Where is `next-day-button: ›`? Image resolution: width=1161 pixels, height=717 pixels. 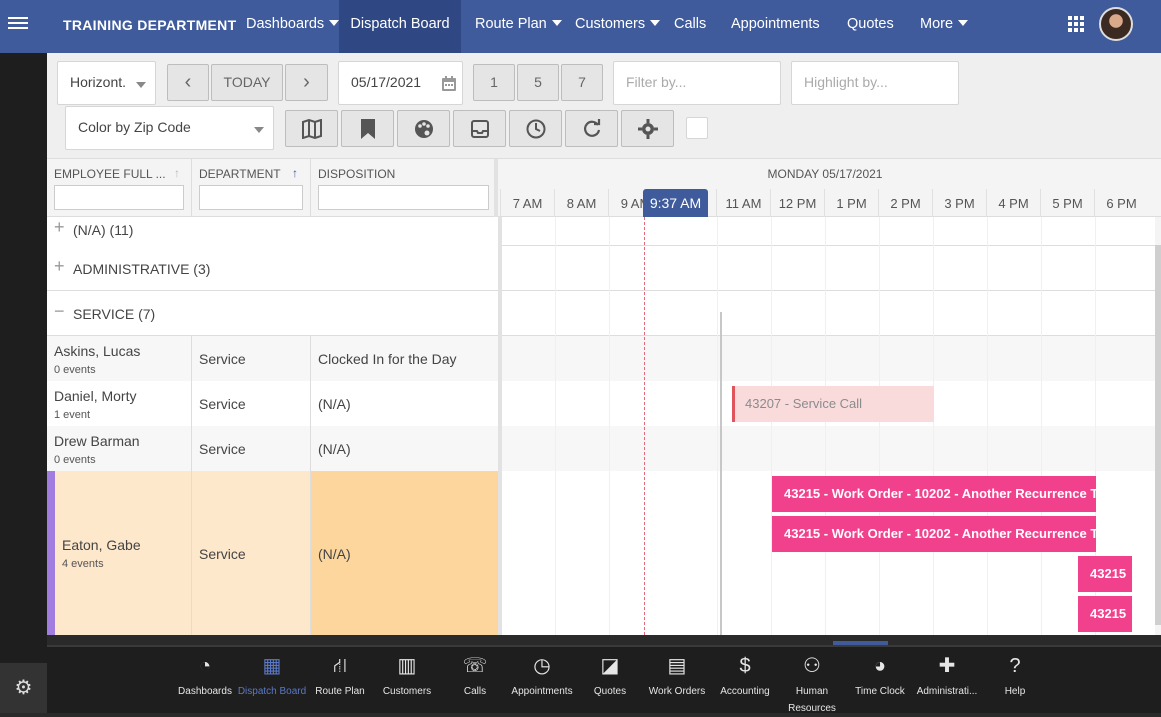
next-day-button: › is located at coordinates (306, 82).